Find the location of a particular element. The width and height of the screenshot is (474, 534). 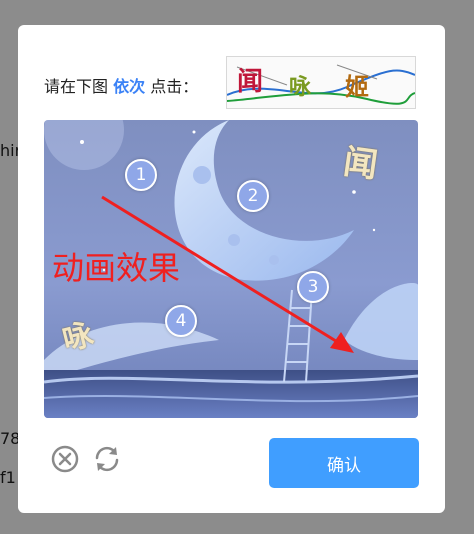

prompt-suffix: 点击： is located at coordinates (174, 86).